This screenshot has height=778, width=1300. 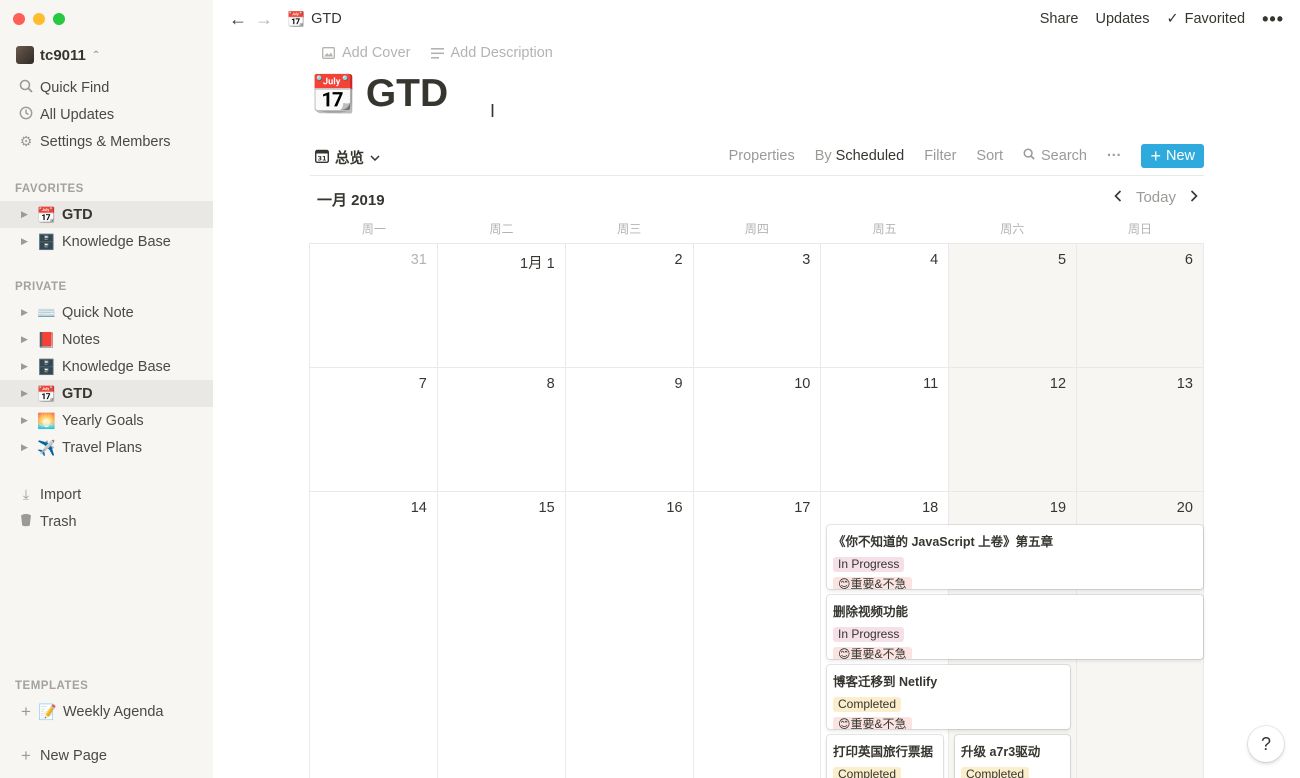 What do you see at coordinates (1273, 19) in the screenshot?
I see `more-options-icon: •••` at bounding box center [1273, 19].